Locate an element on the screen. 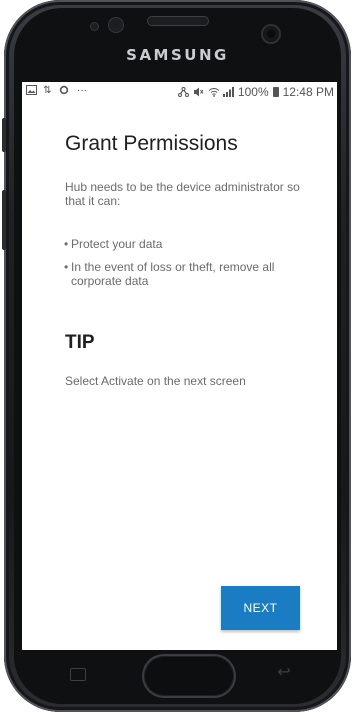 The image size is (355, 714). status-bar: ⇅ ··· 100% 12:48 PM is located at coordinates (179, 92).